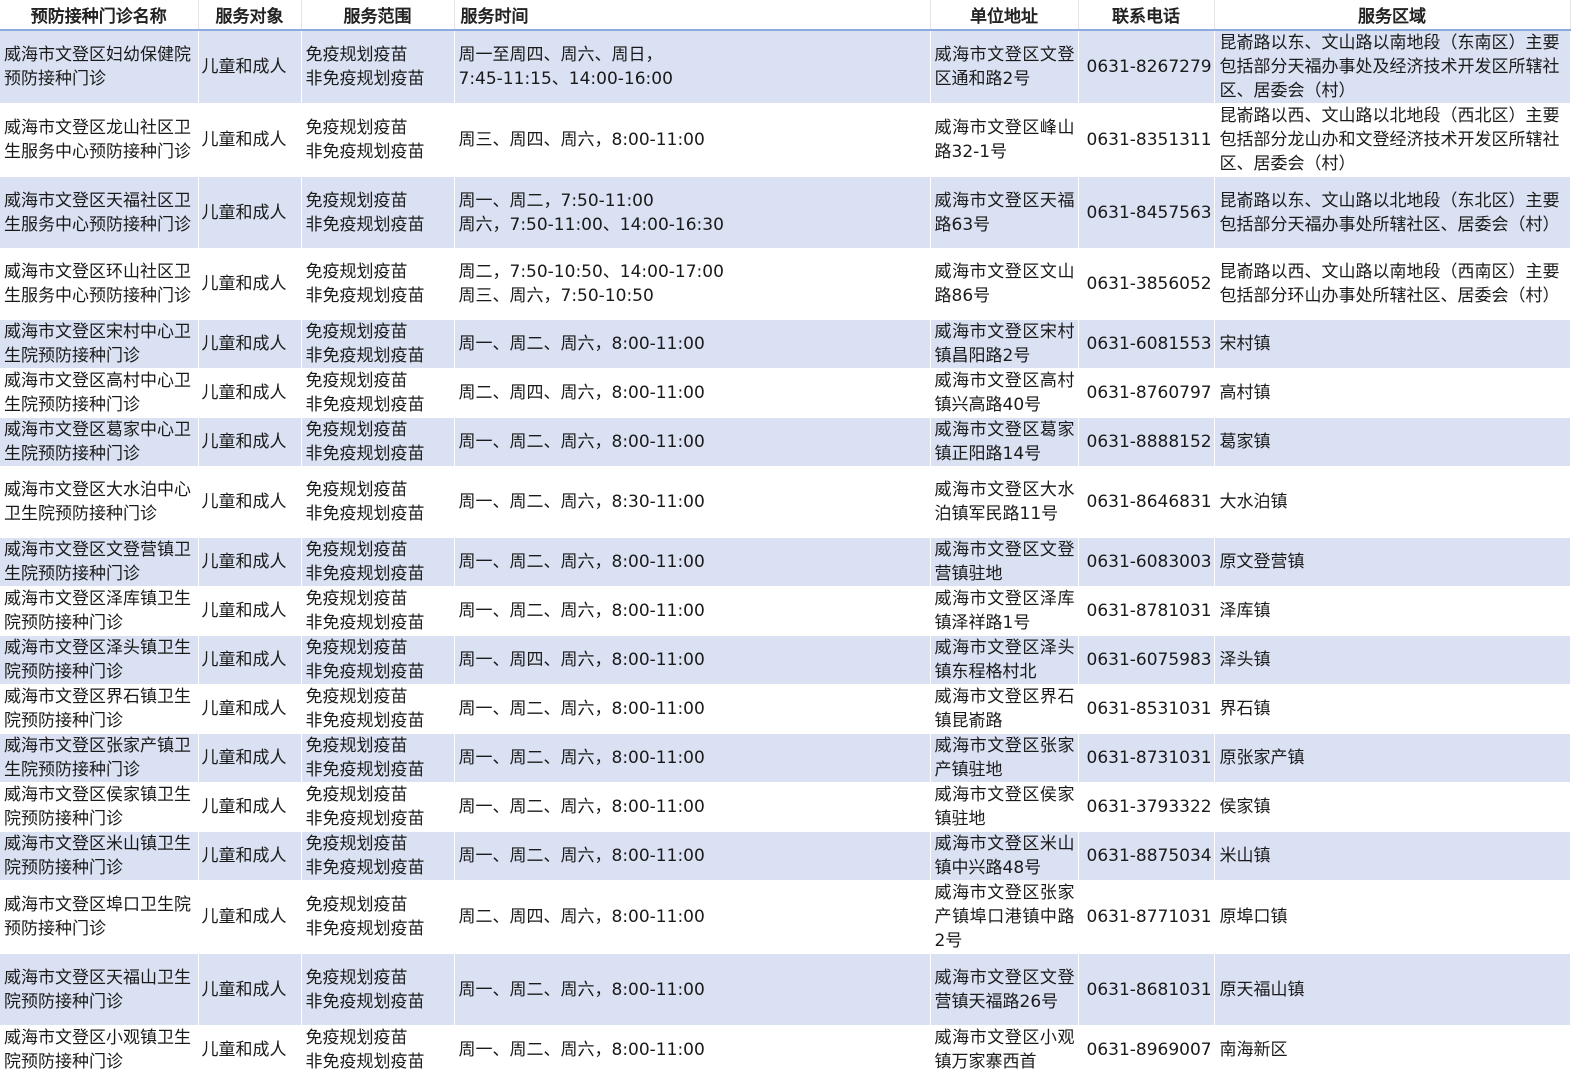 The image size is (1575, 1075). What do you see at coordinates (1392, 611) in the screenshot?
I see `service-area-cell: 泽库镇` at bounding box center [1392, 611].